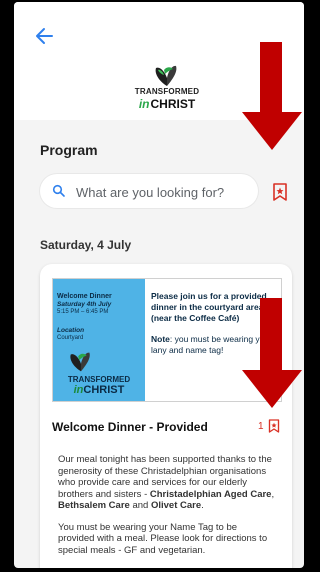 The width and height of the screenshot is (320, 572). I want to click on event-title: Welcome Dinner - Provided, so click(130, 427).